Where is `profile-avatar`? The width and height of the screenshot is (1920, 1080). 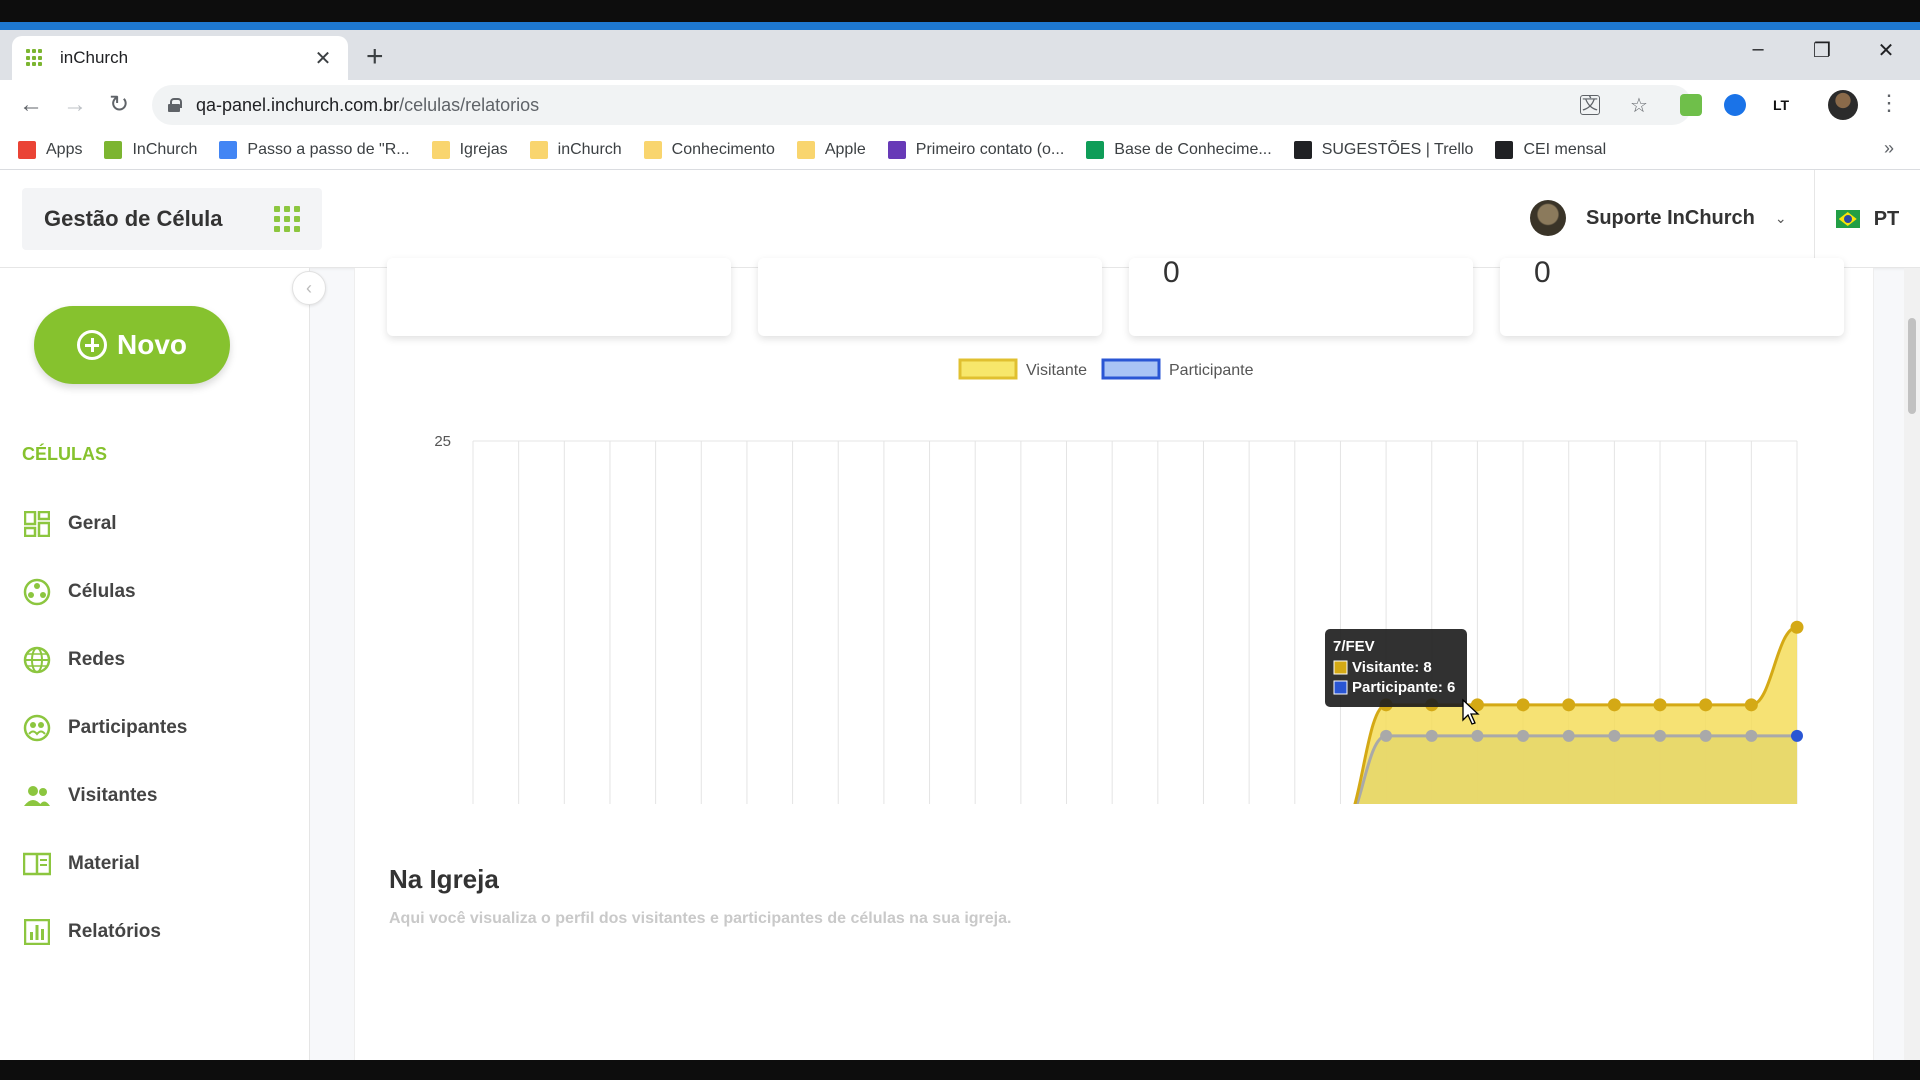 profile-avatar is located at coordinates (1843, 105).